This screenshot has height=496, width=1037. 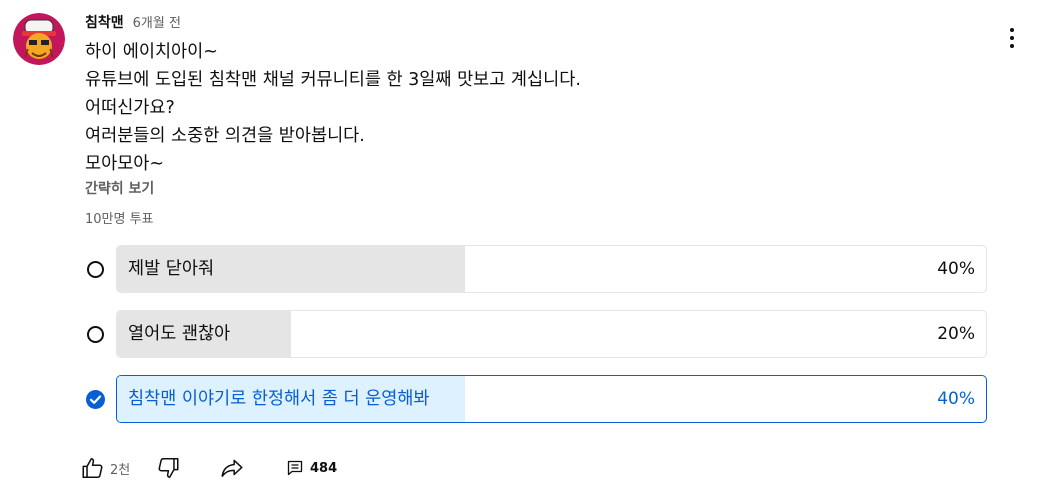 What do you see at coordinates (95, 399) in the screenshot?
I see `check-circle-icon` at bounding box center [95, 399].